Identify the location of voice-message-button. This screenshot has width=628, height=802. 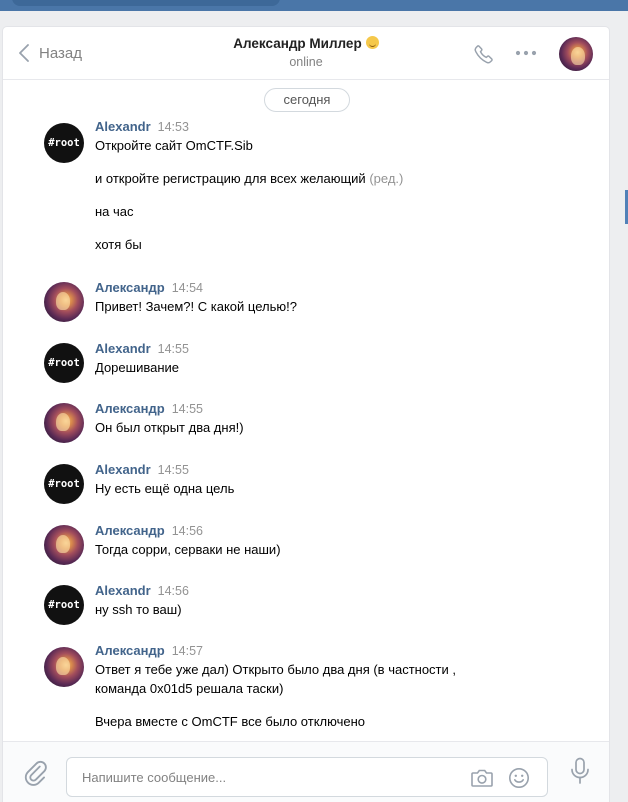
(580, 773).